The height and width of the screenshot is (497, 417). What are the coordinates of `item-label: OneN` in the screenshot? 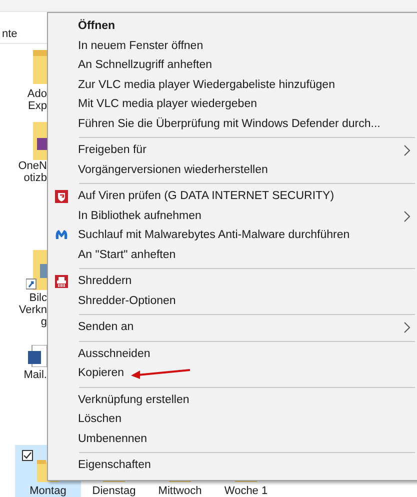 It's located at (32, 166).